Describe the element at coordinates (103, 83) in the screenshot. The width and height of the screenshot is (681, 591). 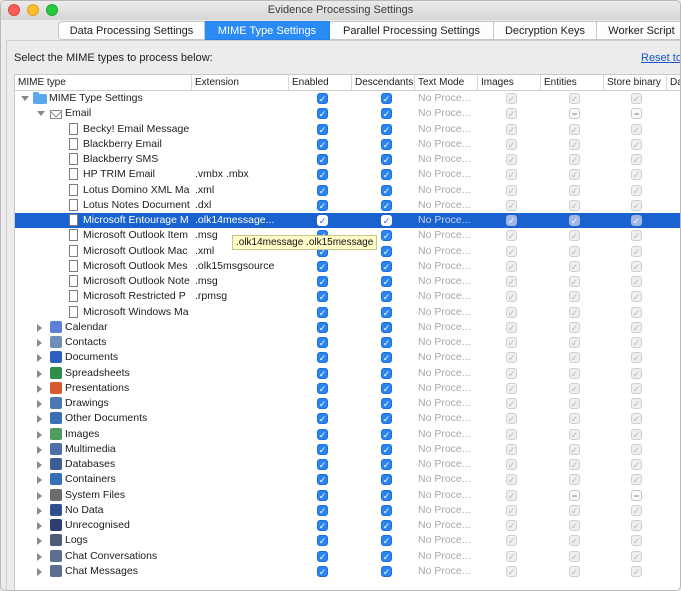
I see `column-header-mime-type: MIME type` at that location.